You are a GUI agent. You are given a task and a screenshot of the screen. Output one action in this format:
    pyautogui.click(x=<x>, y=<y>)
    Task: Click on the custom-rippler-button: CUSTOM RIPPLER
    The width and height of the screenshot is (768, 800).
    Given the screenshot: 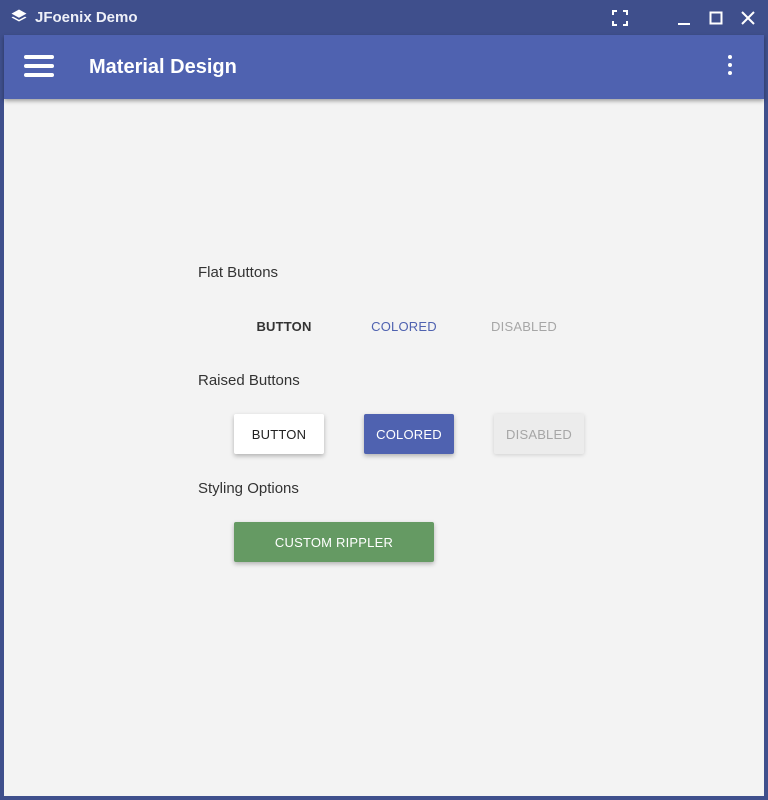 What is the action you would take?
    pyautogui.click(x=334, y=542)
    